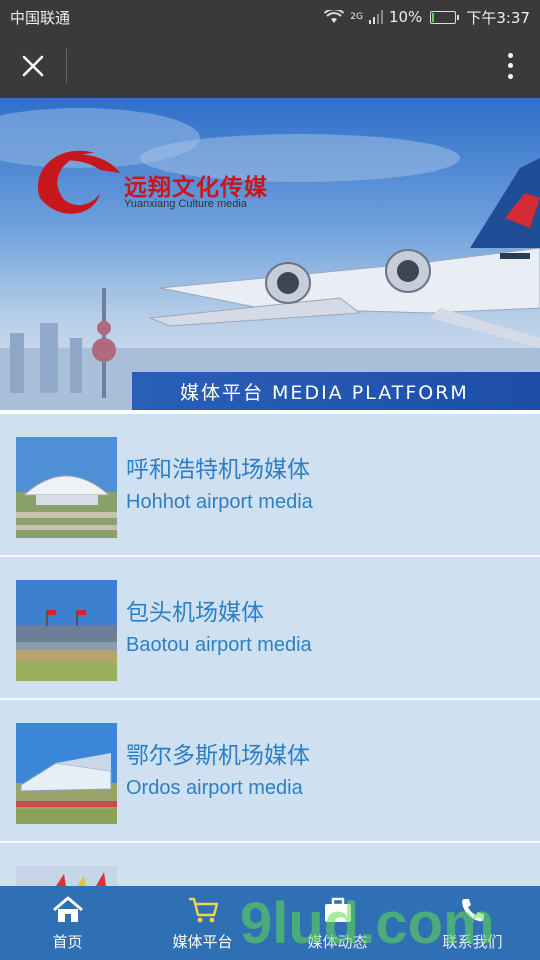 This screenshot has height=960, width=540. Describe the element at coordinates (375, 17) in the screenshot. I see `signal-icon` at that location.